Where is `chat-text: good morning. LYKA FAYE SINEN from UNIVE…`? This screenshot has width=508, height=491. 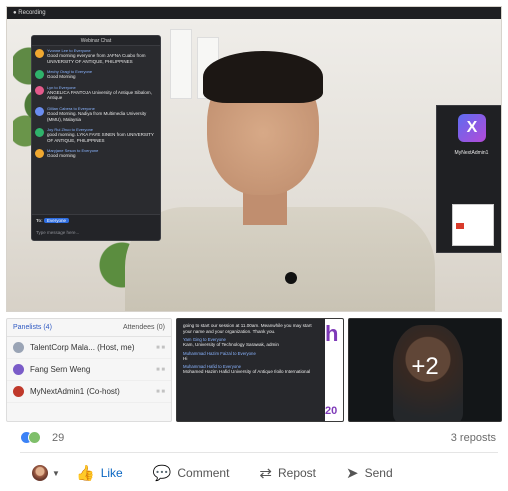 chat-text: good morning. LYKA FAYE SINEN from UNIVE… is located at coordinates (100, 137).